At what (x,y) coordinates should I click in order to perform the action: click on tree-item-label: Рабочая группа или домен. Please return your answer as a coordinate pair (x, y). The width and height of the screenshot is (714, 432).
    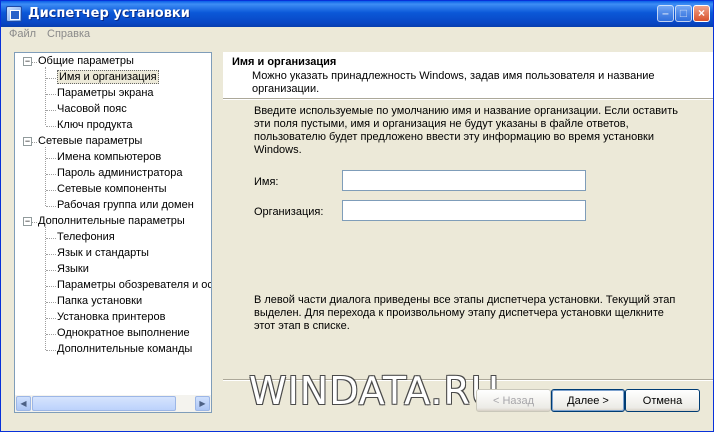
    Looking at the image, I should click on (125, 205).